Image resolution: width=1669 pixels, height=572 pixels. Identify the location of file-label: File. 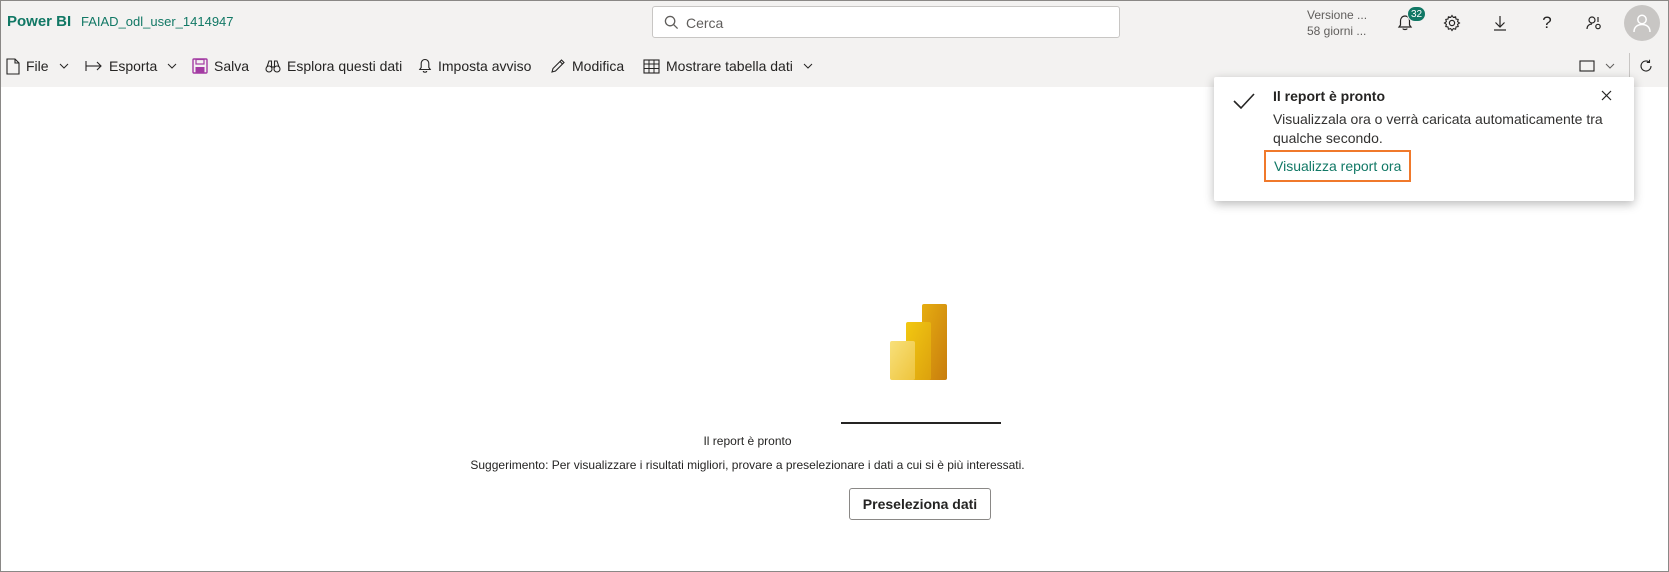
(37, 66).